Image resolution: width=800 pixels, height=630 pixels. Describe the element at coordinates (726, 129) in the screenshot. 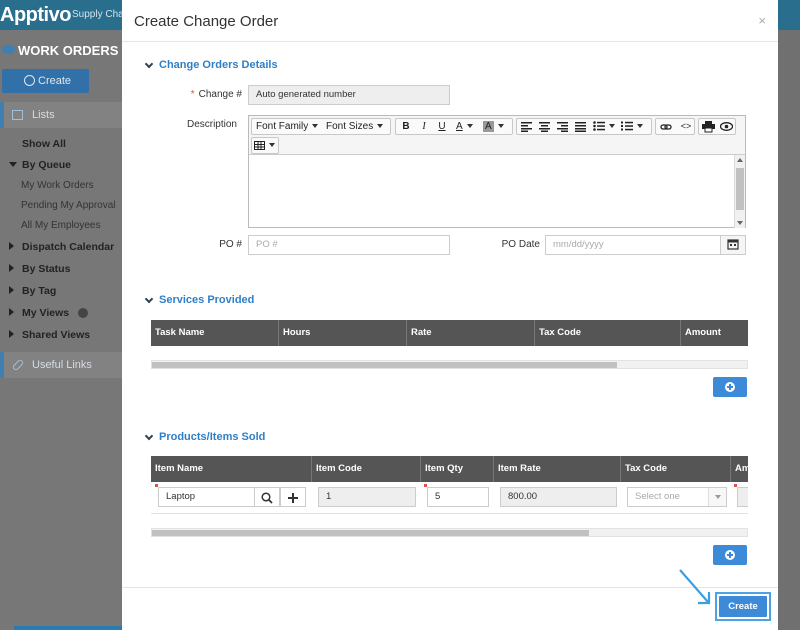

I see `preview-eye-icon` at that location.